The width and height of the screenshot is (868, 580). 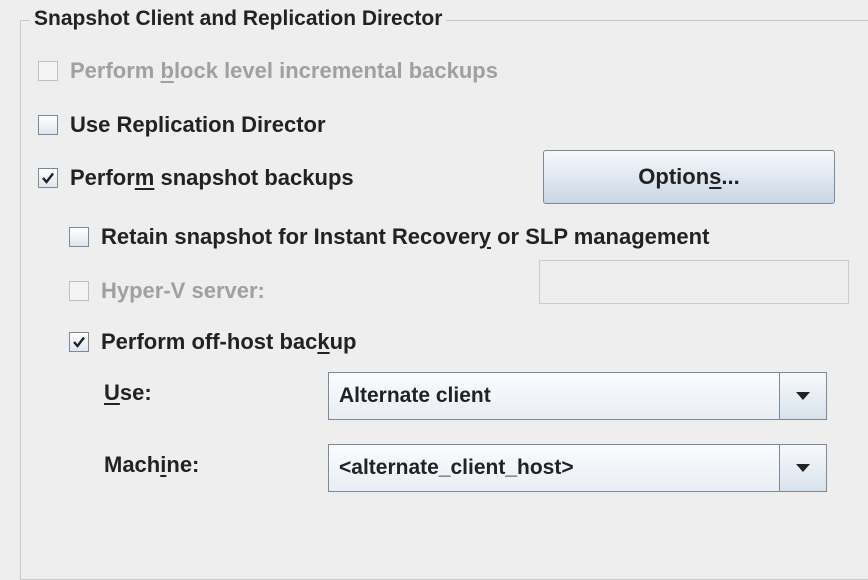 I want to click on replication-director-checkbox, so click(x=48, y=125).